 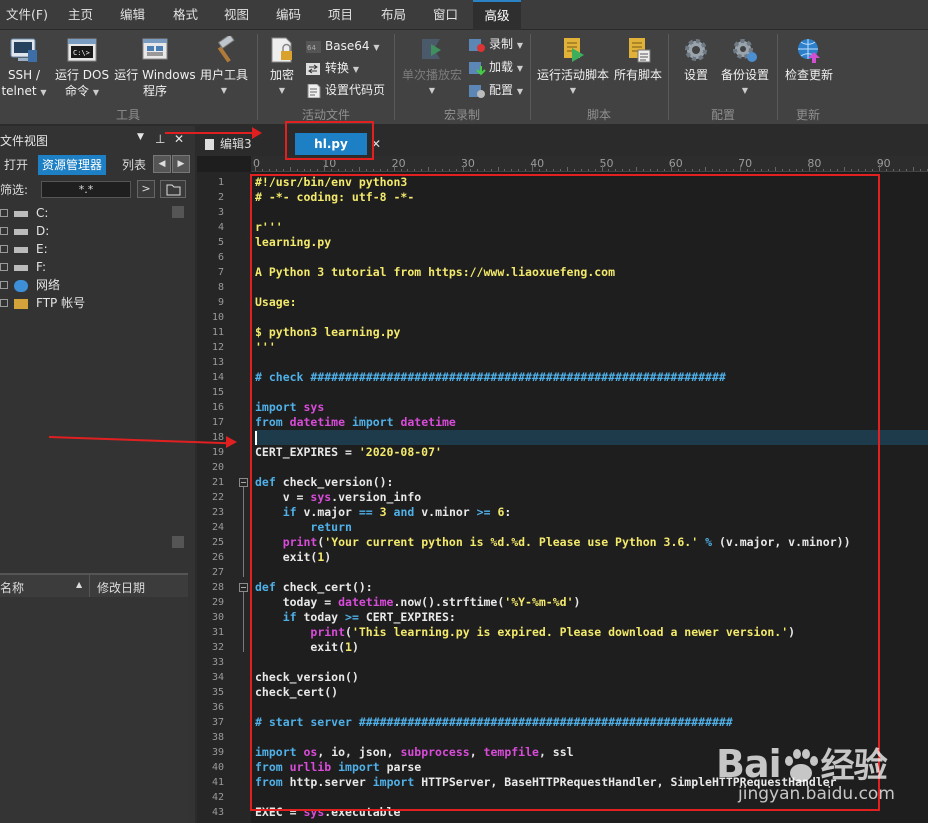 I want to click on check-update-button: 检查更新, so click(x=809, y=59).